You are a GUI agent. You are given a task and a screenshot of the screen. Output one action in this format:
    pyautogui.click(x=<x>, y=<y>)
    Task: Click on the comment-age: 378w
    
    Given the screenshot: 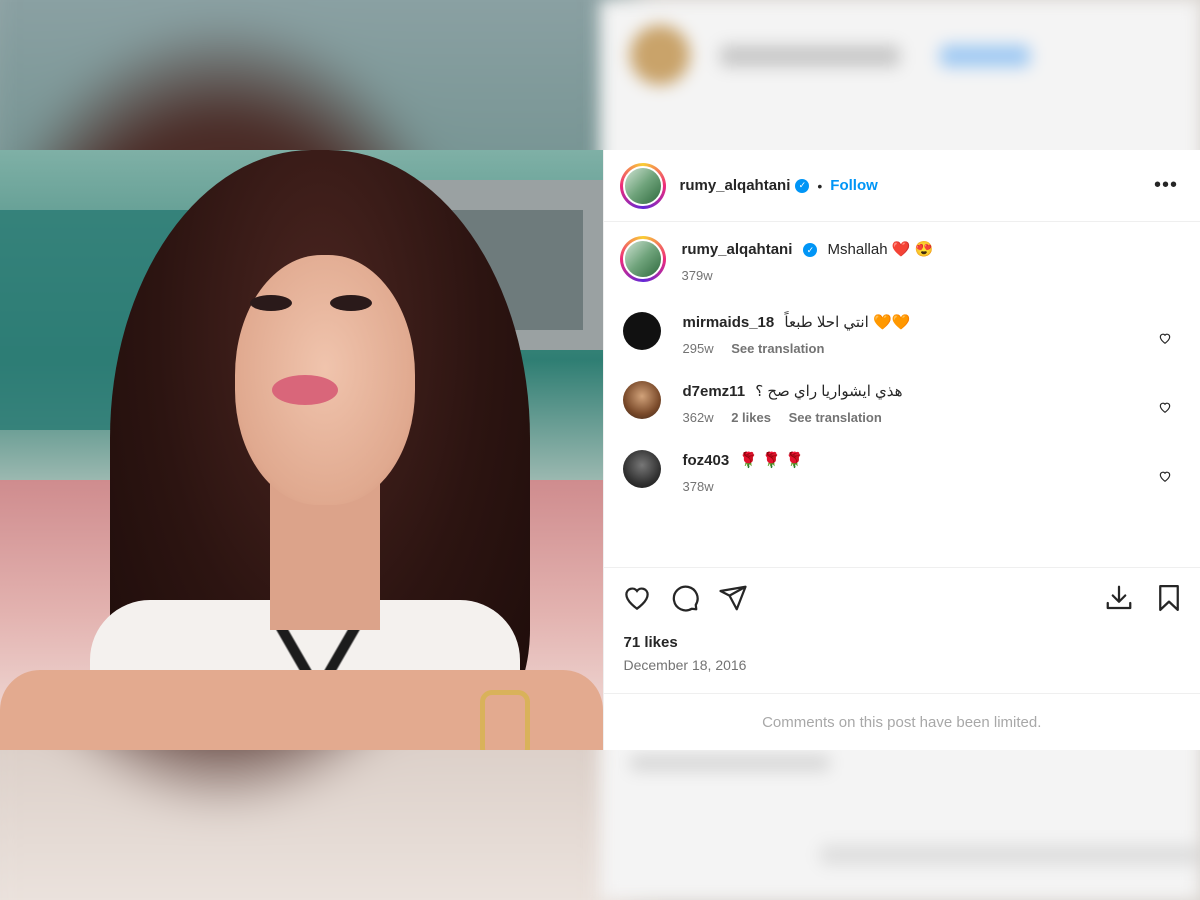 What is the action you would take?
    pyautogui.click(x=698, y=486)
    